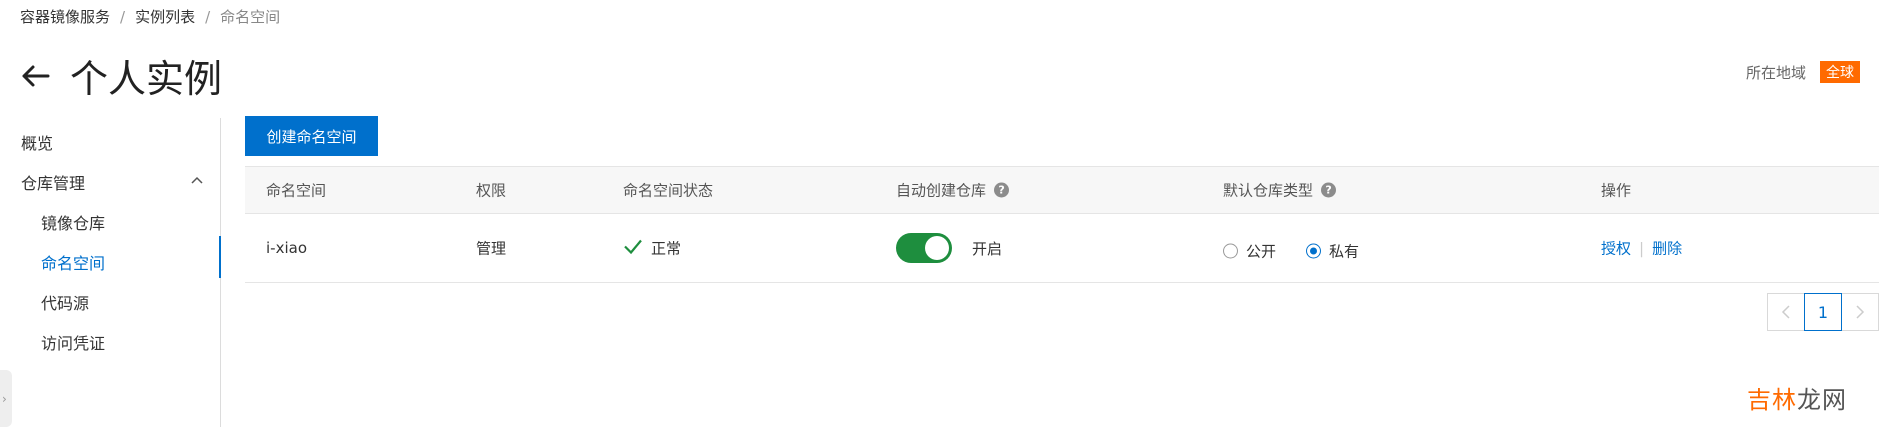 The width and height of the screenshot is (1884, 427). I want to click on pagination: 1, so click(1823, 312).